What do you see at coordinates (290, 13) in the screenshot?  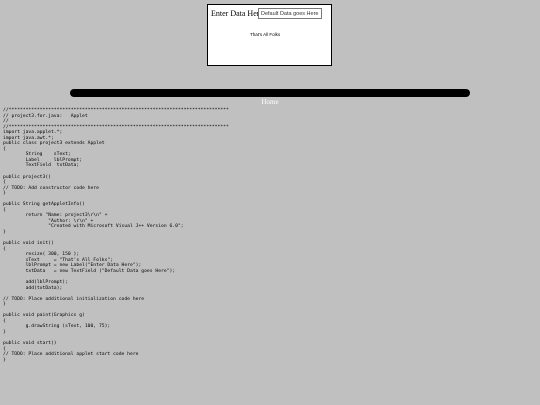 I see `data-text-field` at bounding box center [290, 13].